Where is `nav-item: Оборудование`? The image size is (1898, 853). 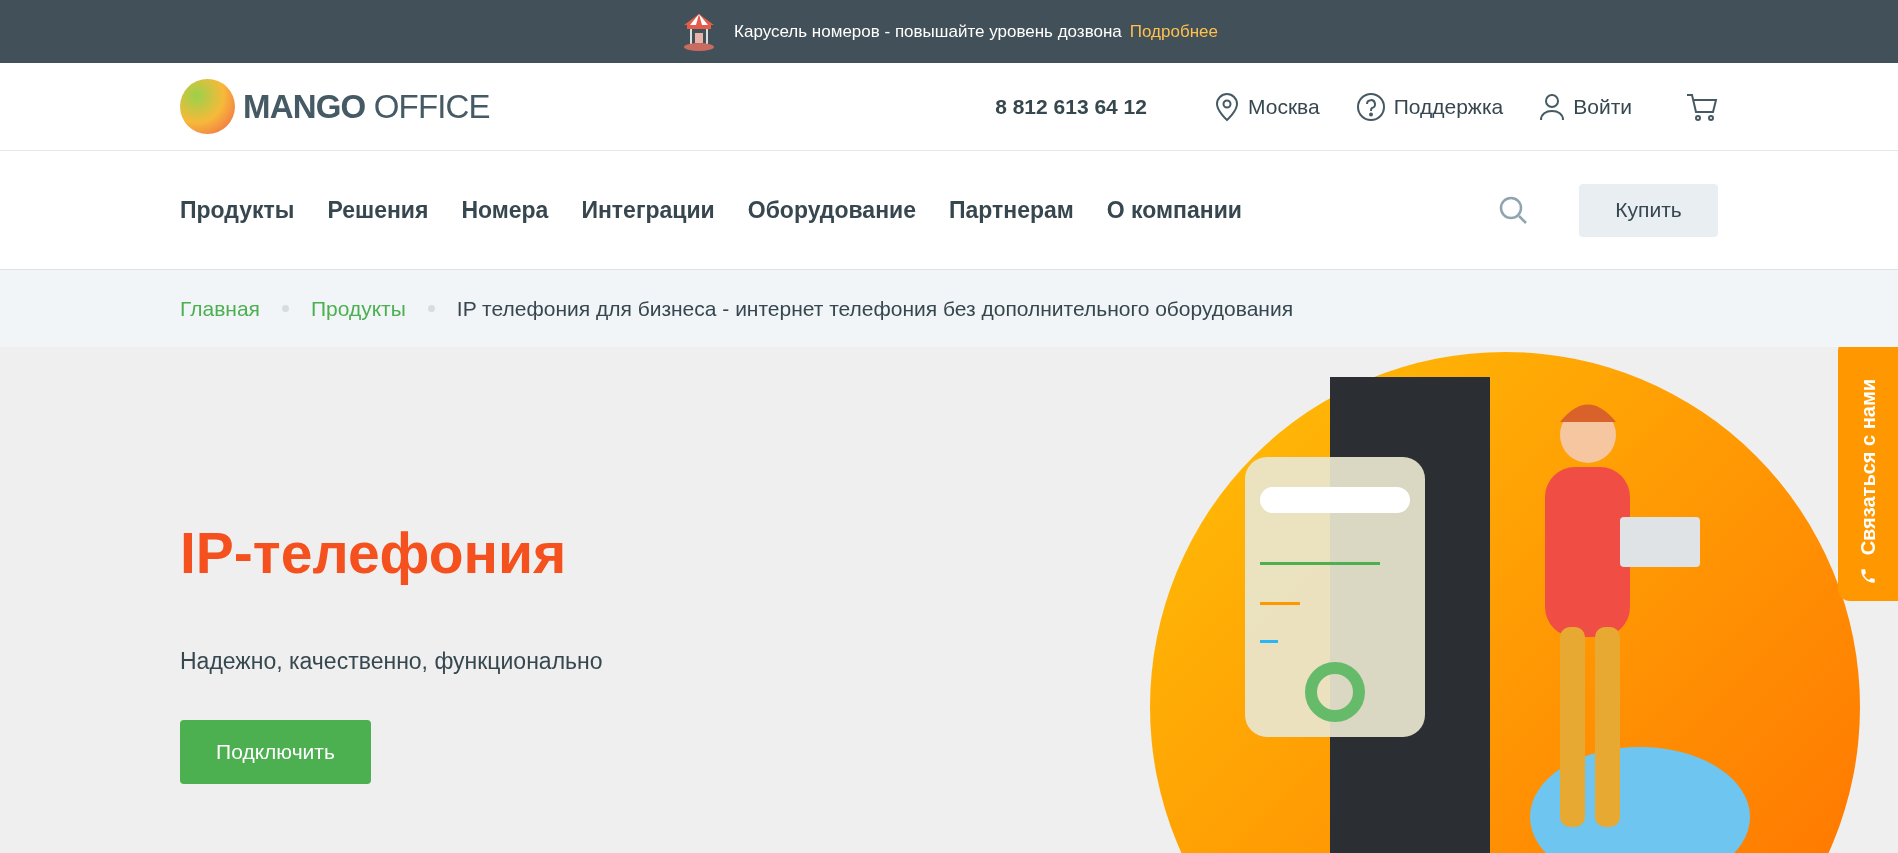
nav-item: Оборудование is located at coordinates (831, 210).